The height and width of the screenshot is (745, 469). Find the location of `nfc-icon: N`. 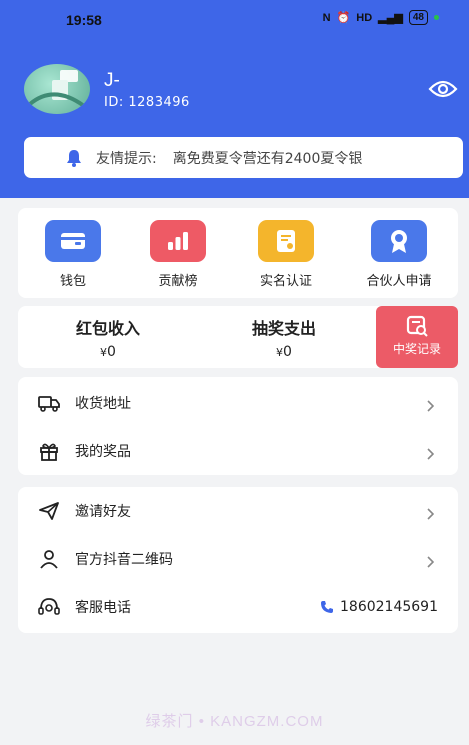

nfc-icon: N is located at coordinates (326, 17).